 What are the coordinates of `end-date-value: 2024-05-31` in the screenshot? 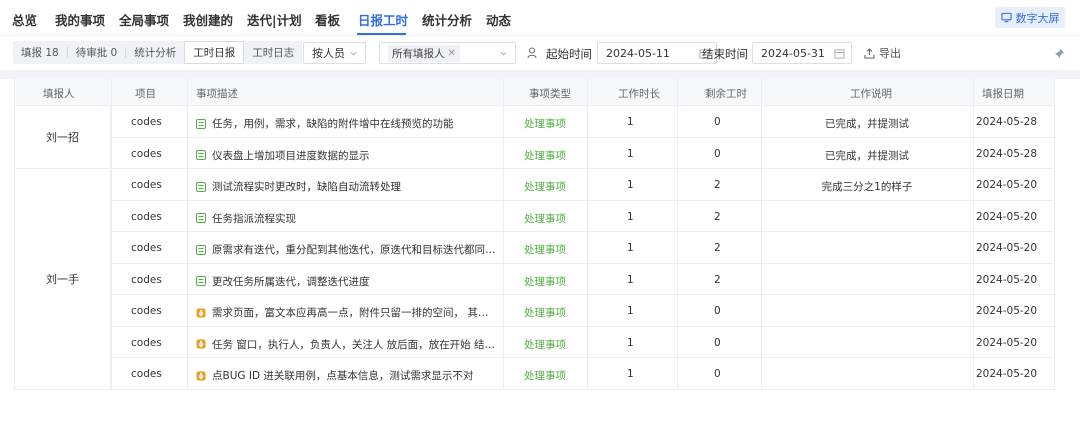 It's located at (793, 53).